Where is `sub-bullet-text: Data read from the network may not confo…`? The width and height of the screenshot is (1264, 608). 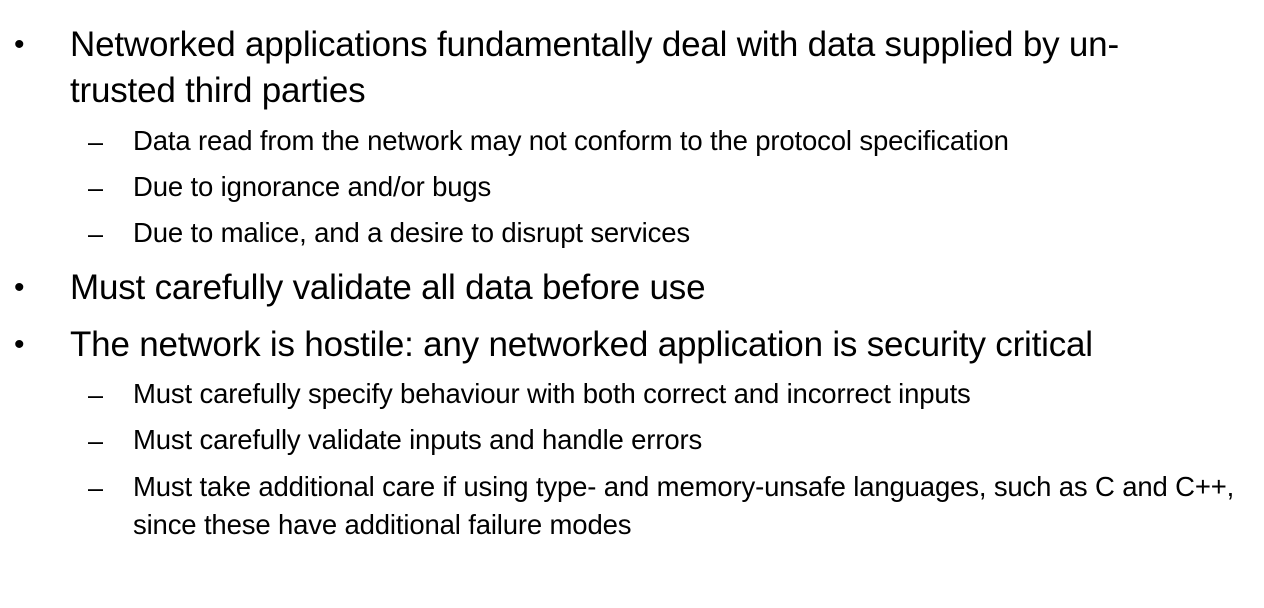 sub-bullet-text: Data read from the network may not confo… is located at coordinates (571, 140).